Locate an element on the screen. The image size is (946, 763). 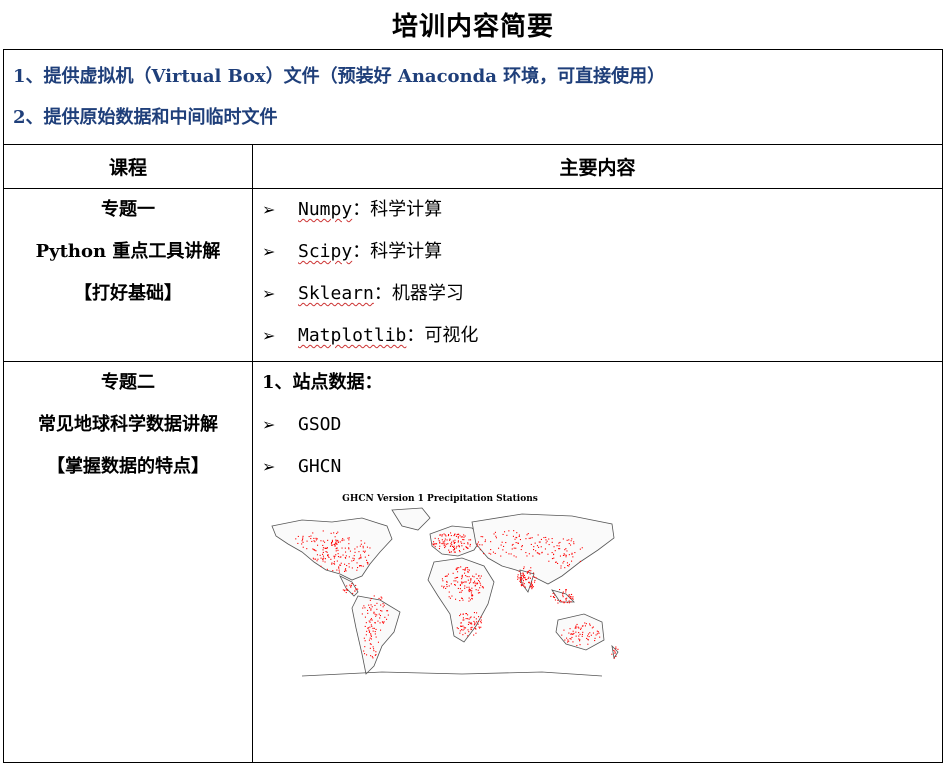
list-item: ➢ GSOD is located at coordinates (602, 425).